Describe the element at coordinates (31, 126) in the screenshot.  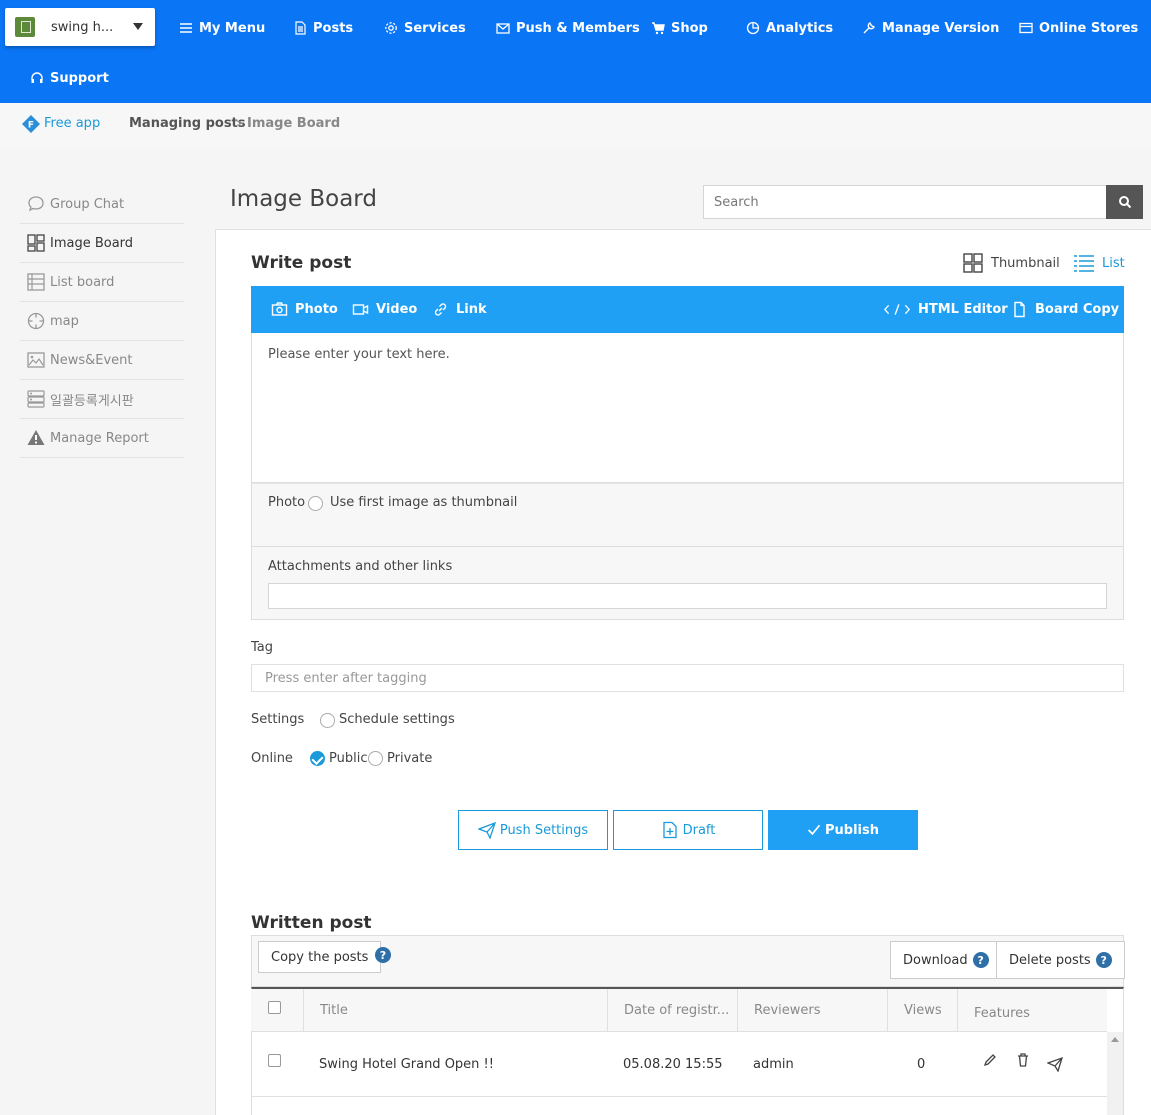
I see `svg-text: F` at that location.